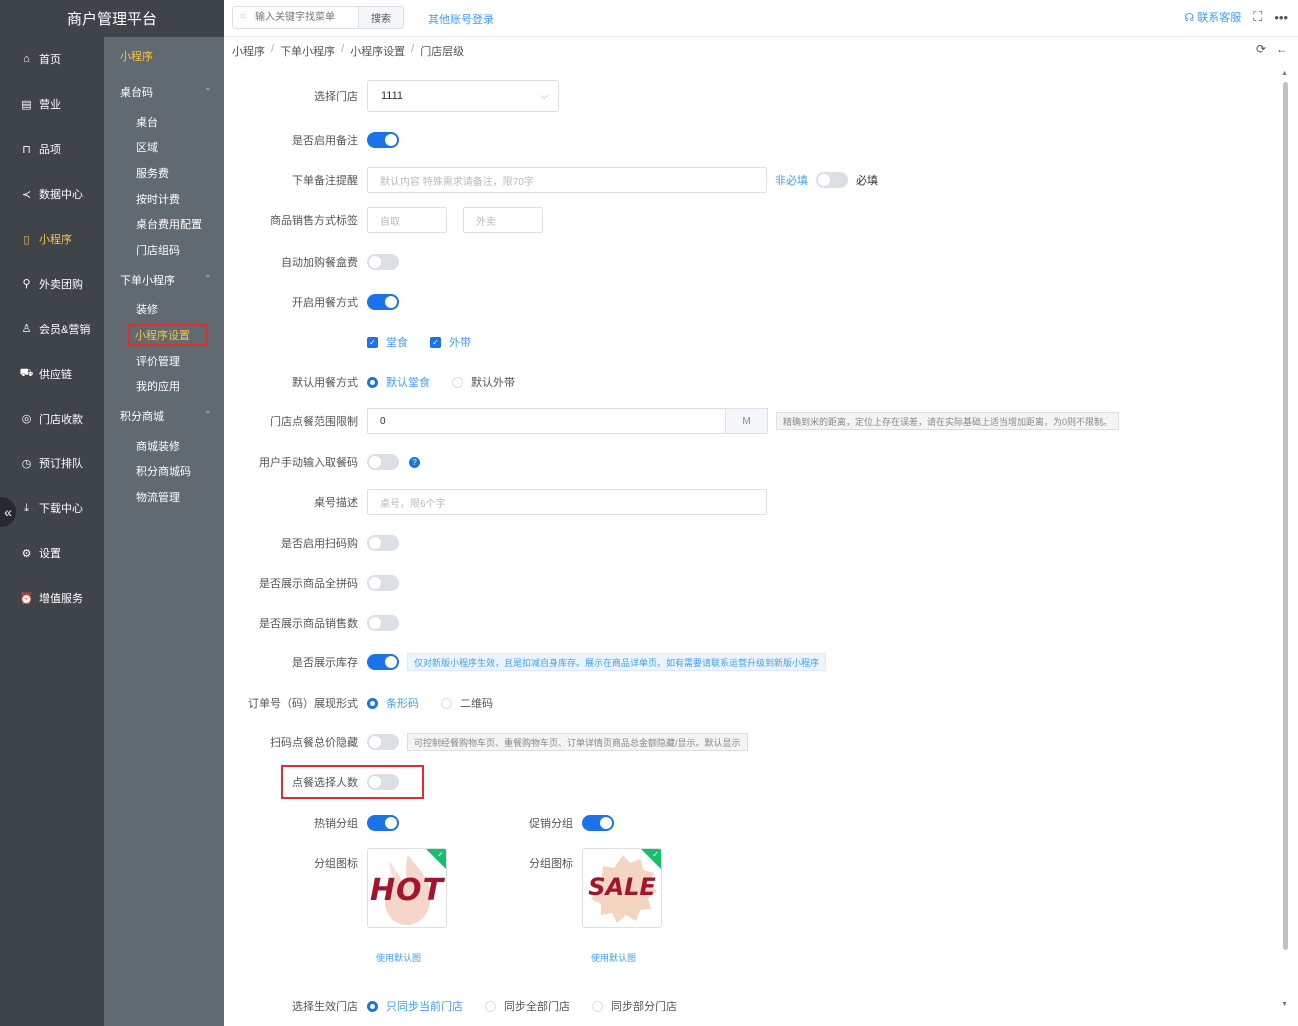 The image size is (1298, 1026). I want to click on remark-required-switch, so click(832, 180).